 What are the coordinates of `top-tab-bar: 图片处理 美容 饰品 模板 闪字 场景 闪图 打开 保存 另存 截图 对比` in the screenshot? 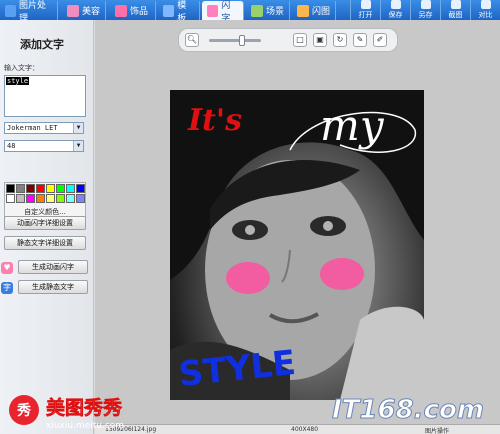 It's located at (250, 12).